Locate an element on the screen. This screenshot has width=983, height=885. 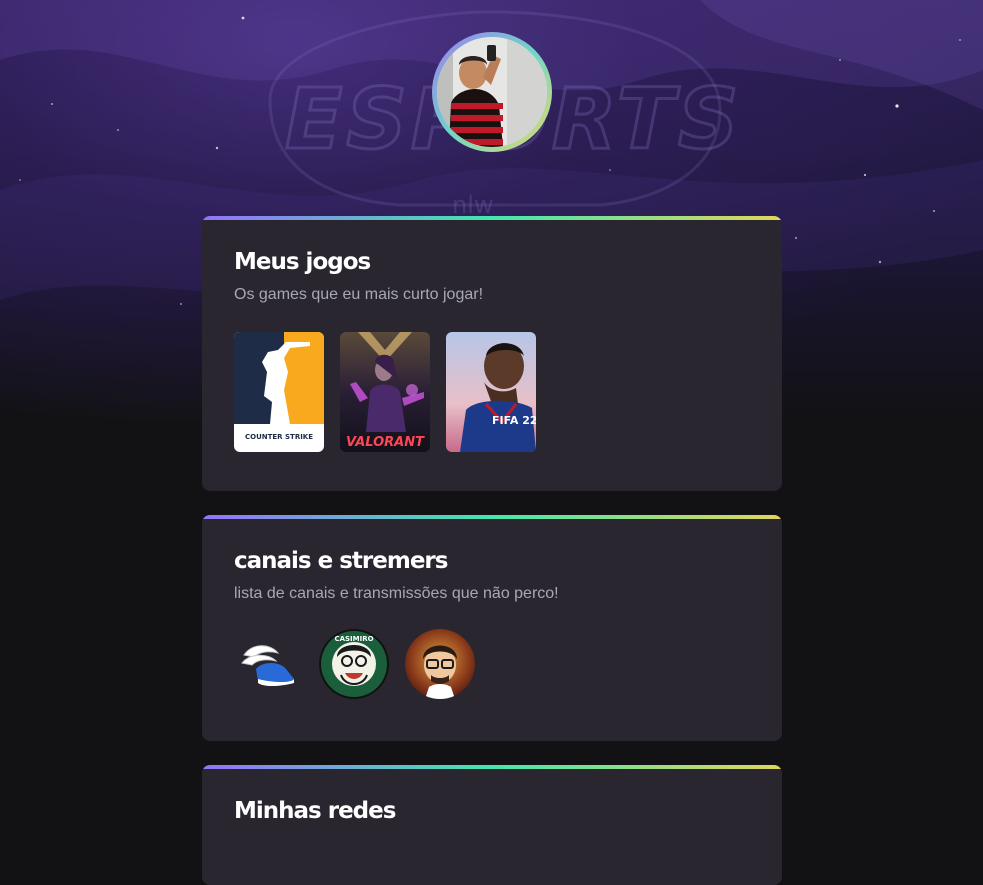
games-section-title: Meus jogos is located at coordinates (302, 262).